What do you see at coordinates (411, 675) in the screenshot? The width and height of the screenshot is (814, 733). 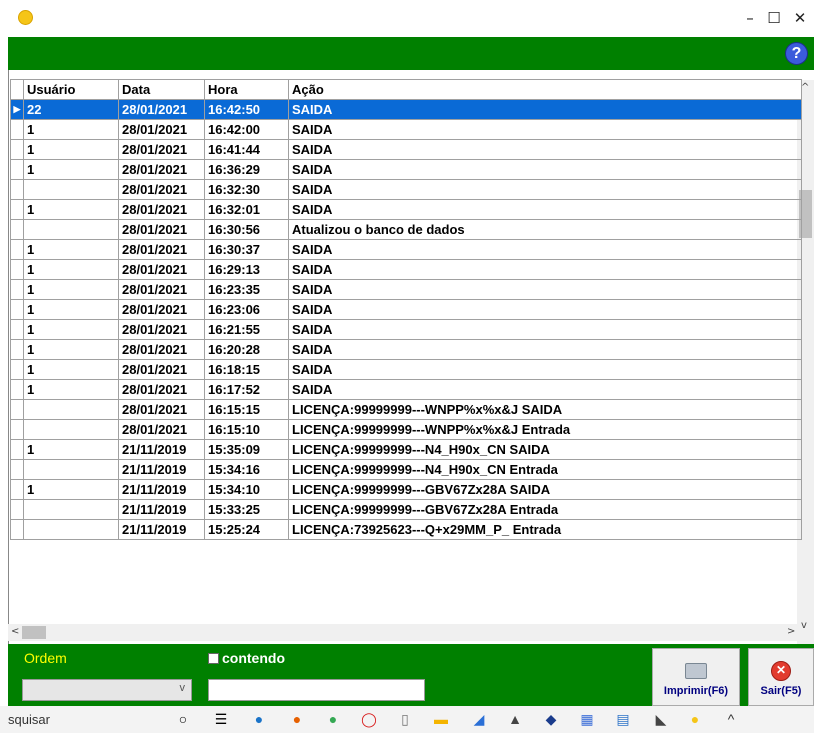 I see `bottom-panel: Ordem v contendo Imprimir(F6) ✕ Sair(F5)` at bounding box center [411, 675].